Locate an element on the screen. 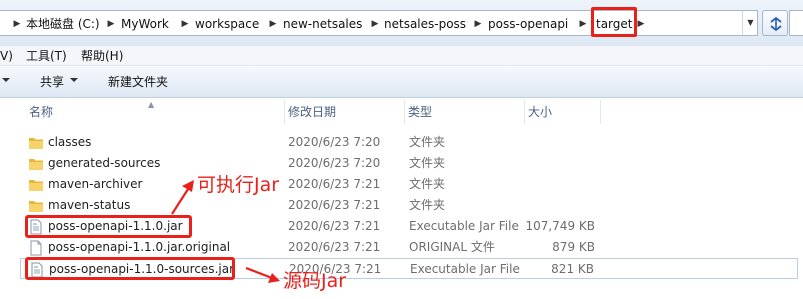  organize-caret-icon is located at coordinates (6, 80).